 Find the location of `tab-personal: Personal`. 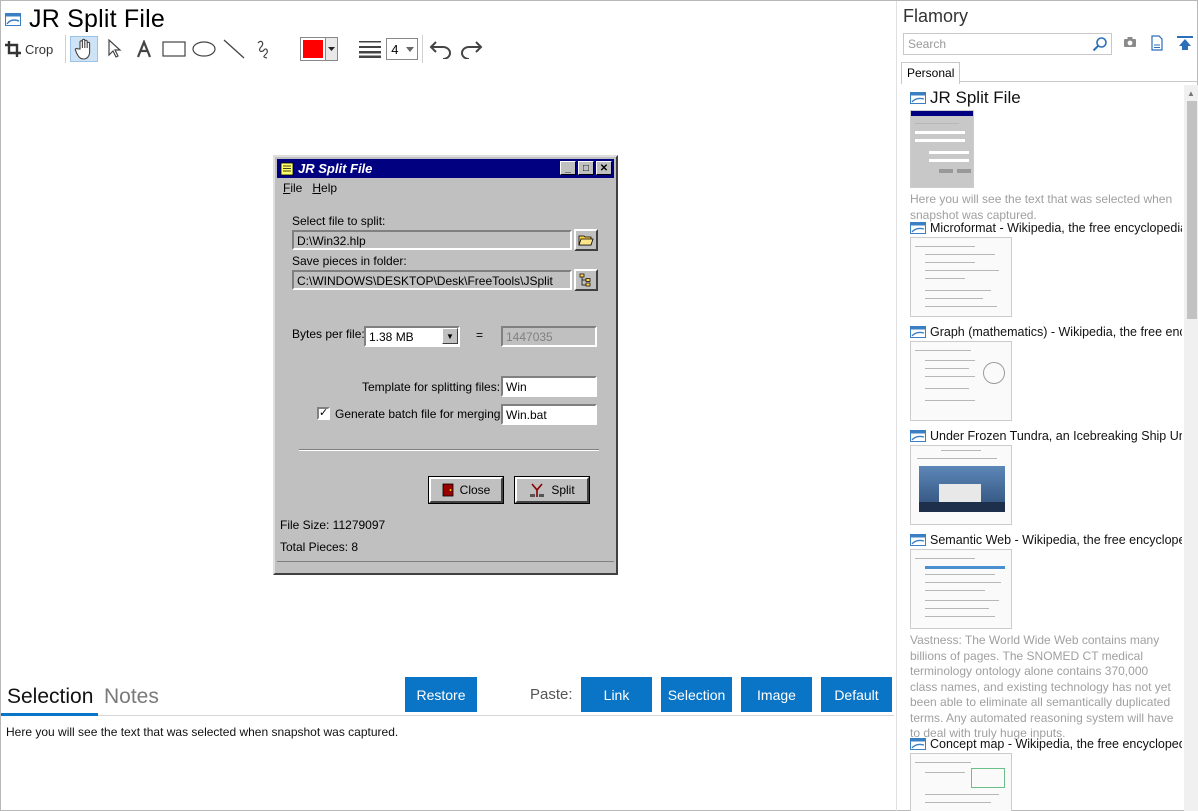

tab-personal: Personal is located at coordinates (930, 73).